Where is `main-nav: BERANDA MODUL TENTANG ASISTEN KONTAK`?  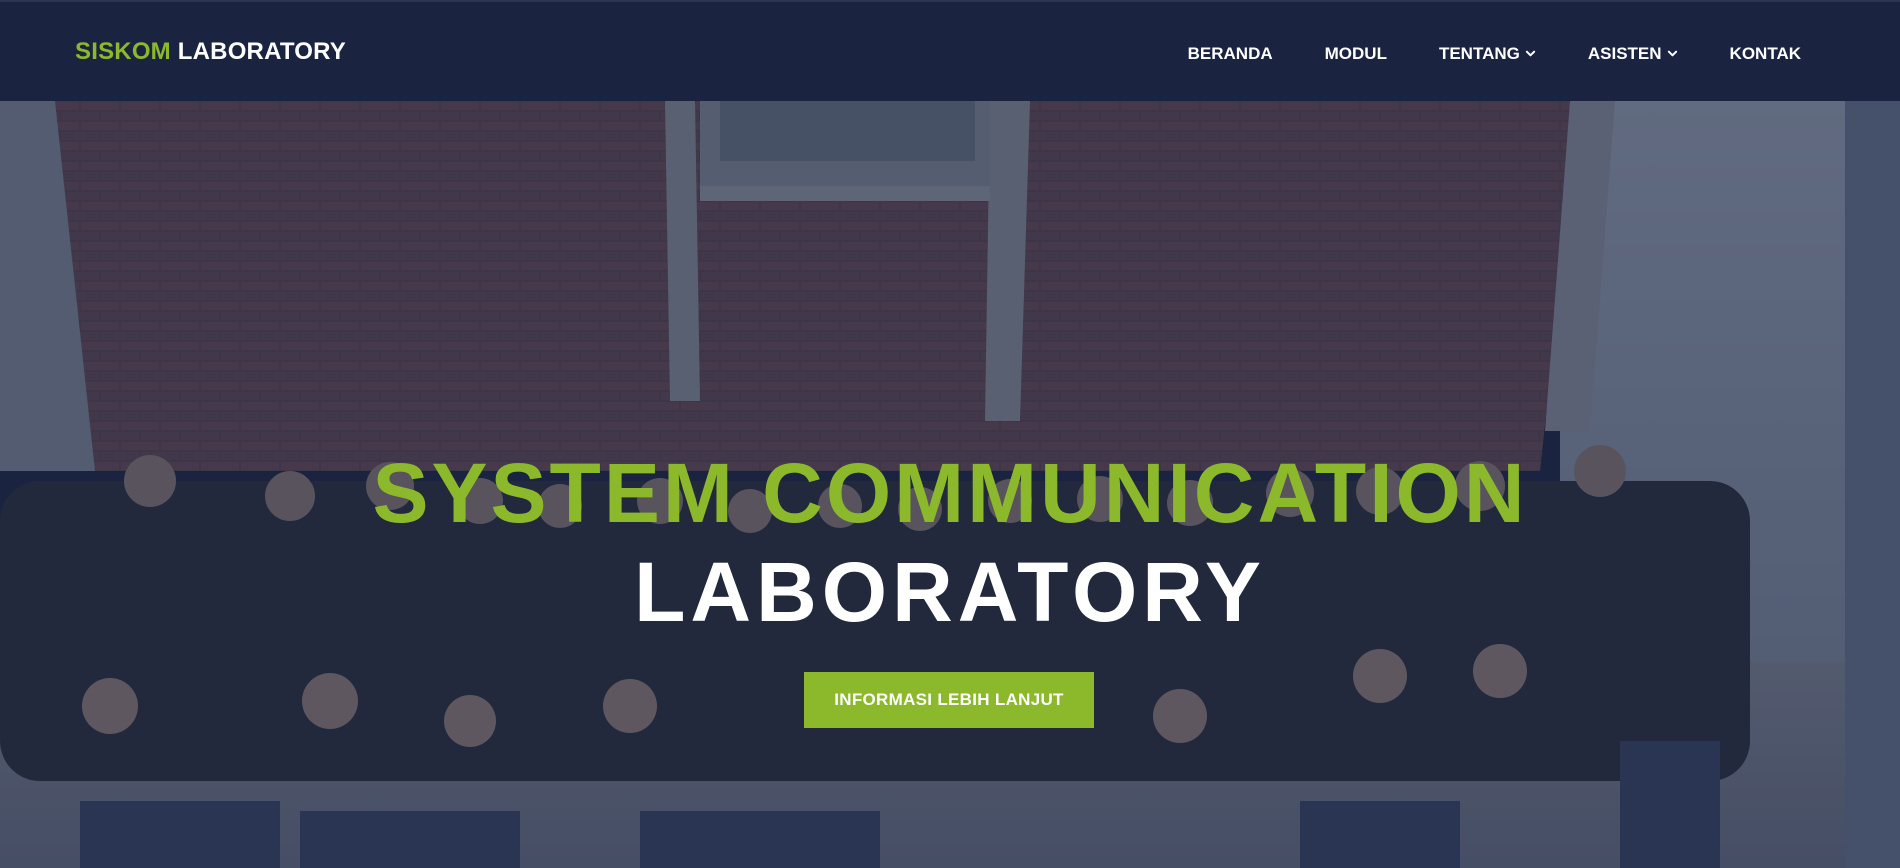
main-nav: BERANDA MODUL TENTANG ASISTEN KONTAK is located at coordinates (1494, 54).